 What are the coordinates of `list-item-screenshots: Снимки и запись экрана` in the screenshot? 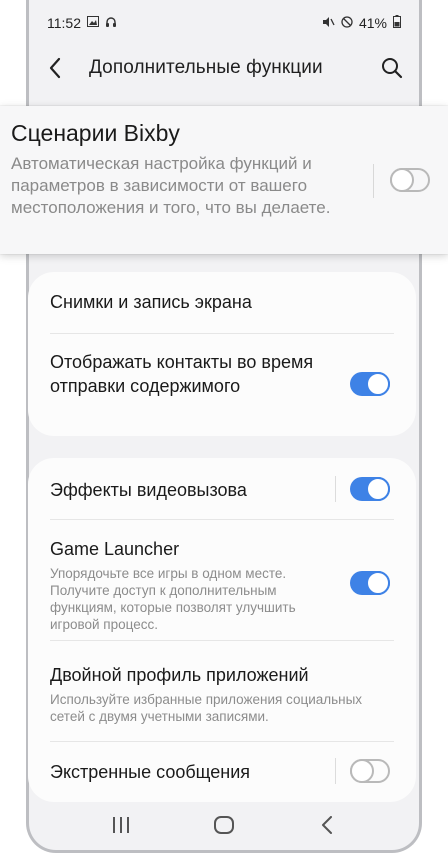 It's located at (220, 302).